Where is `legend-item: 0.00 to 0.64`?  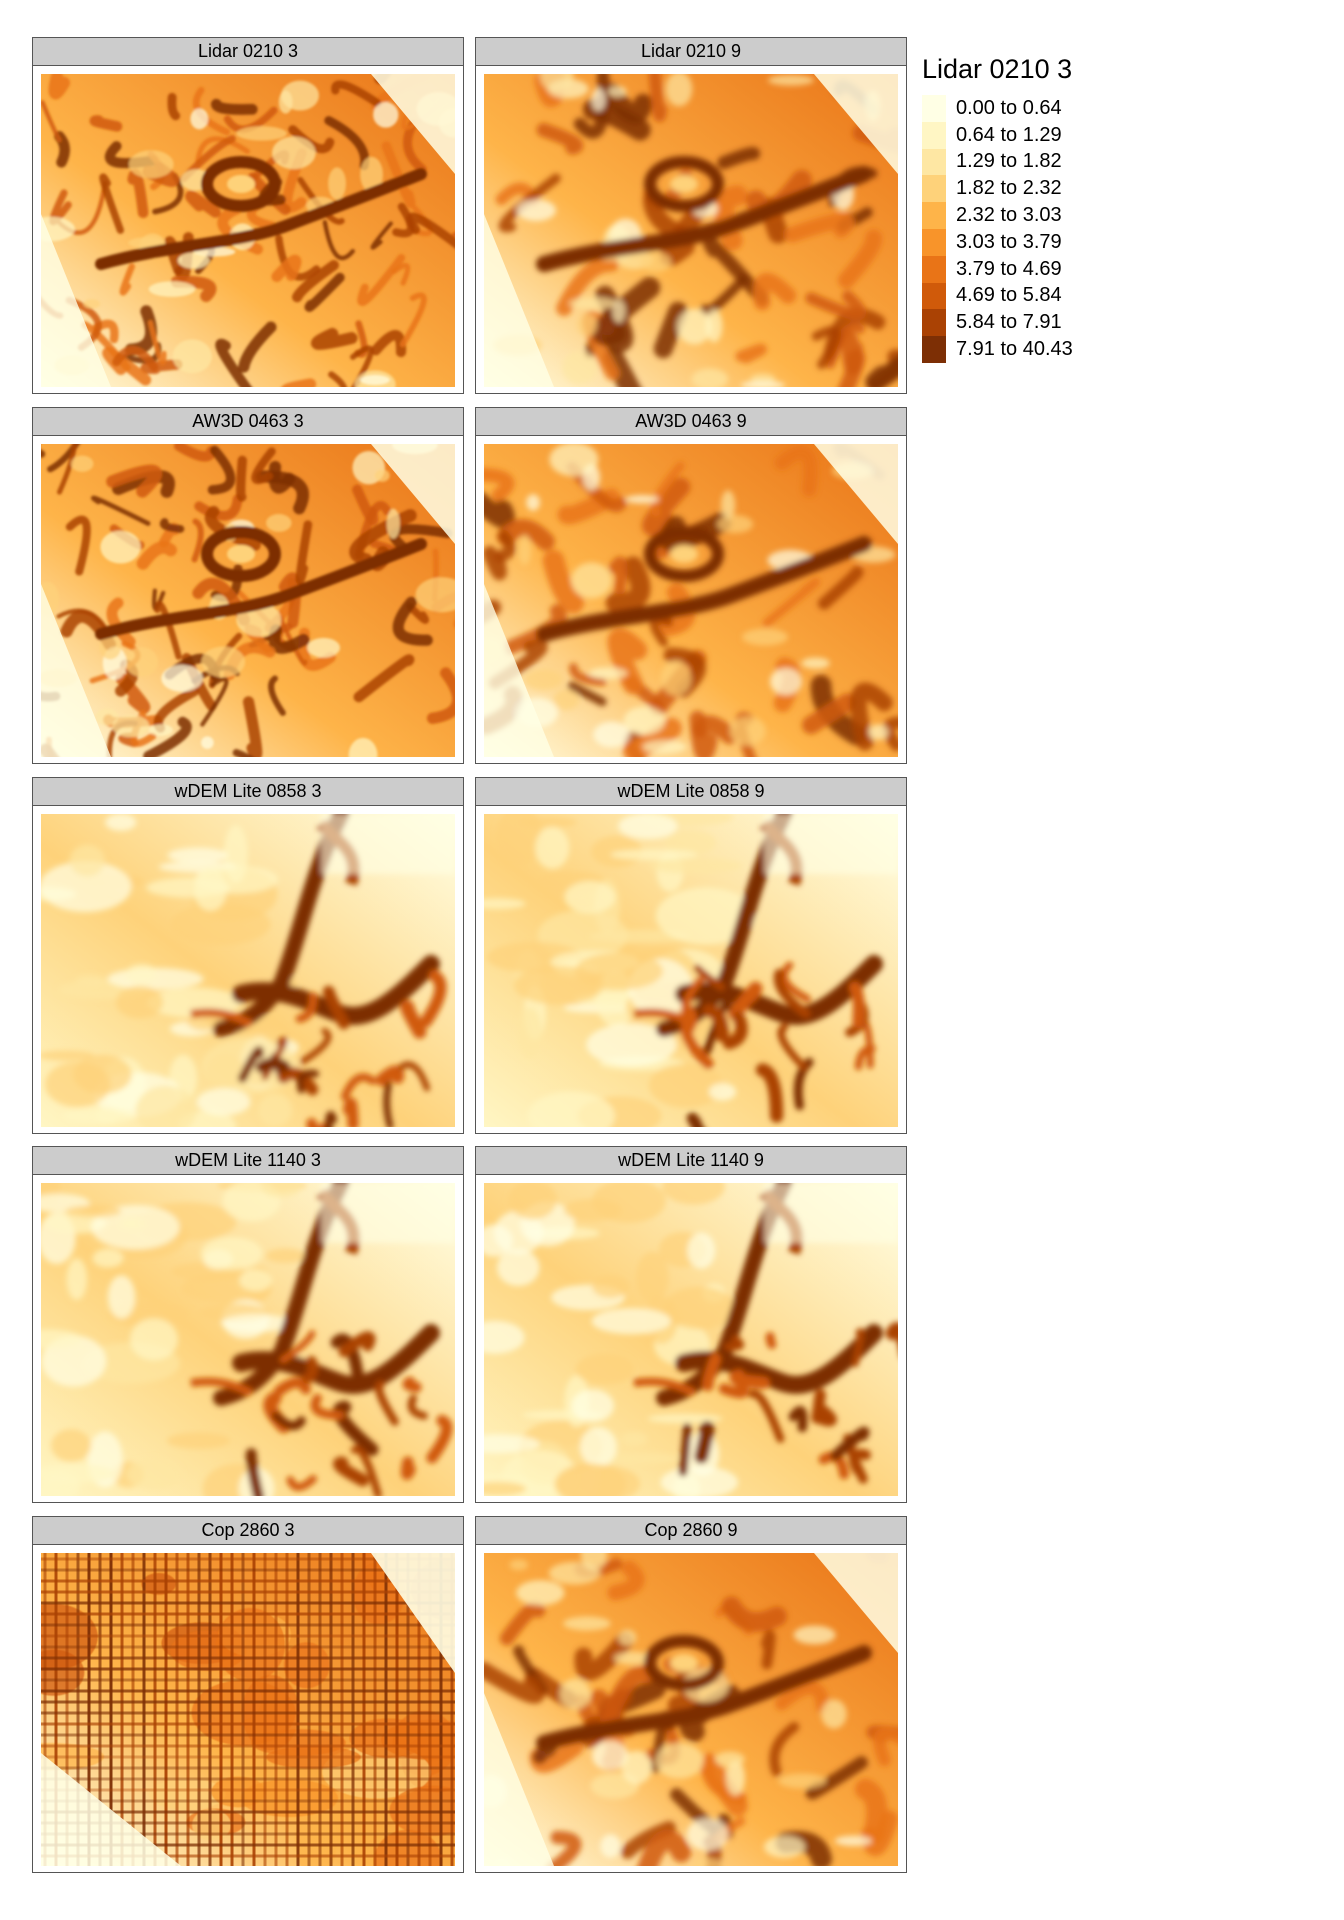 legend-item: 0.00 to 0.64 is located at coordinates (997, 108).